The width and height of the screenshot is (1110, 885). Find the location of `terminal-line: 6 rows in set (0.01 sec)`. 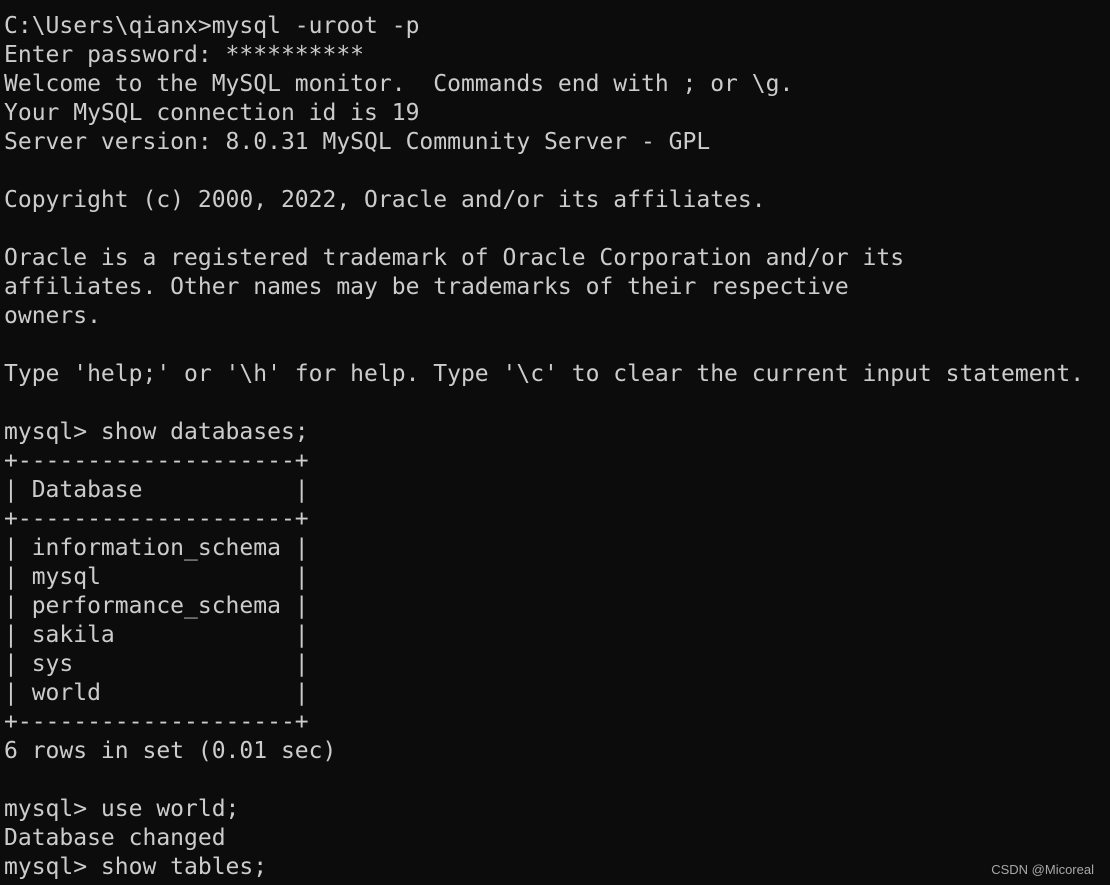

terminal-line: 6 rows in set (0.01 sec) is located at coordinates (170, 751).